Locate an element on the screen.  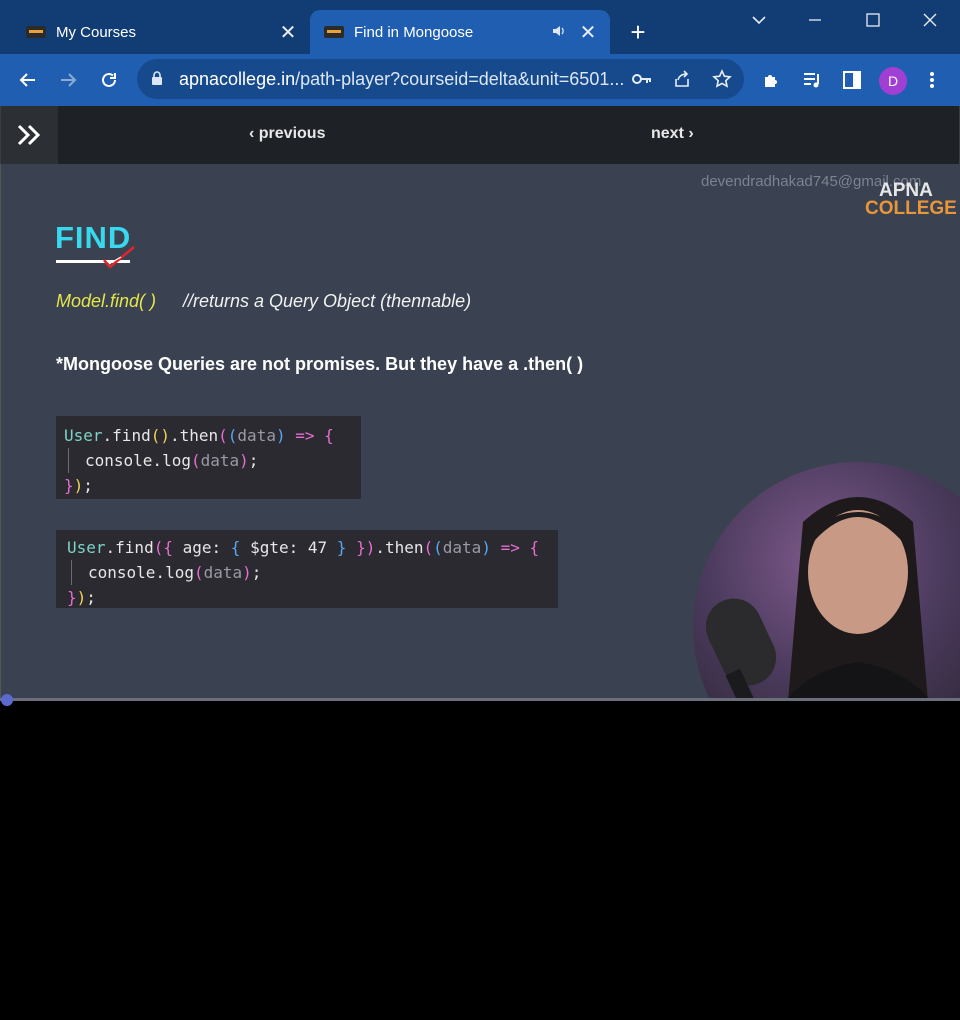
tab-title: Find in Mongoose is located at coordinates (414, 32).